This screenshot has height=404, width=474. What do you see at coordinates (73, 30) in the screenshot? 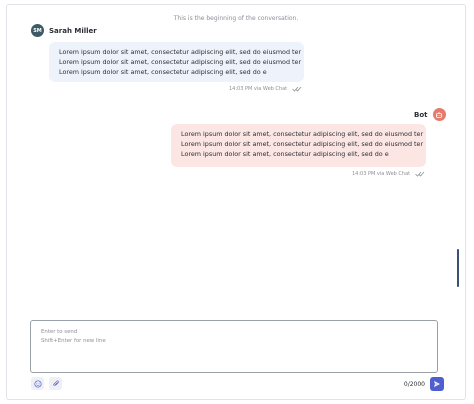
I see `sender-name: Sarah Miller` at bounding box center [73, 30].